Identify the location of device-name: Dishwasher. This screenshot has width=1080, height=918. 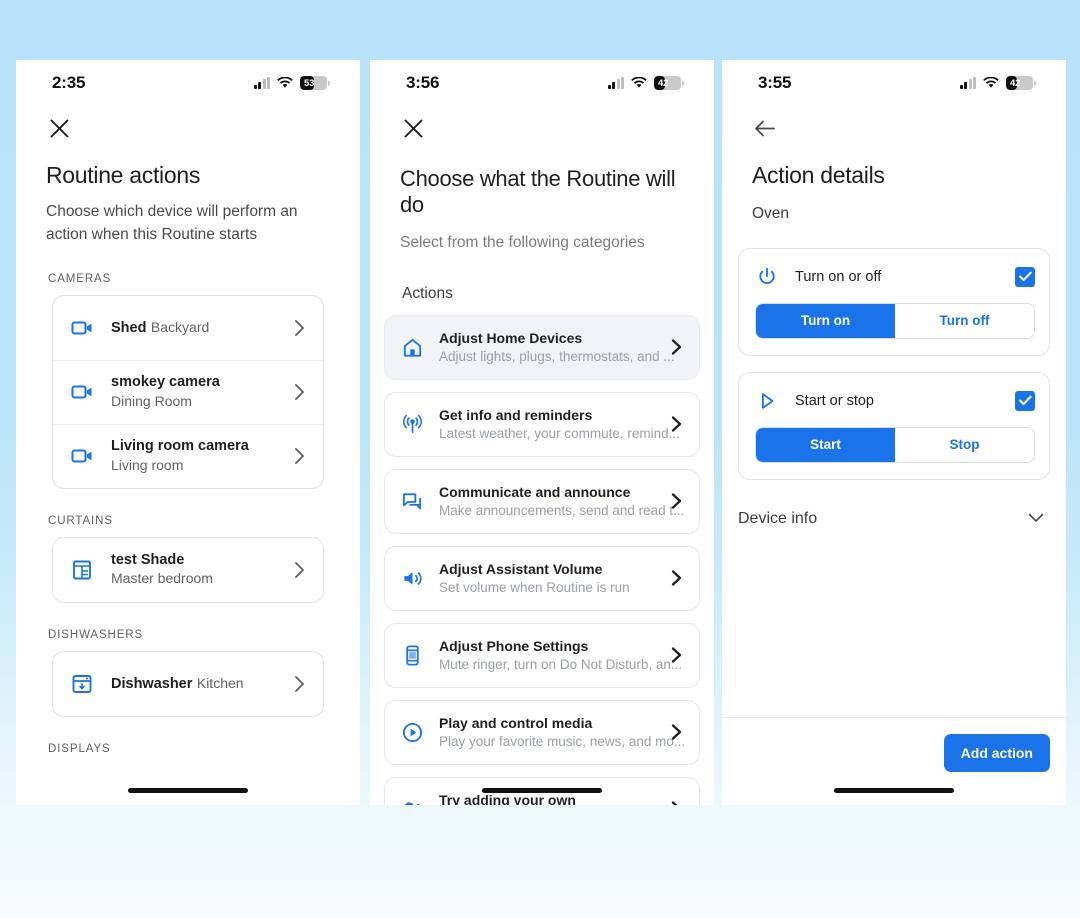
(152, 683).